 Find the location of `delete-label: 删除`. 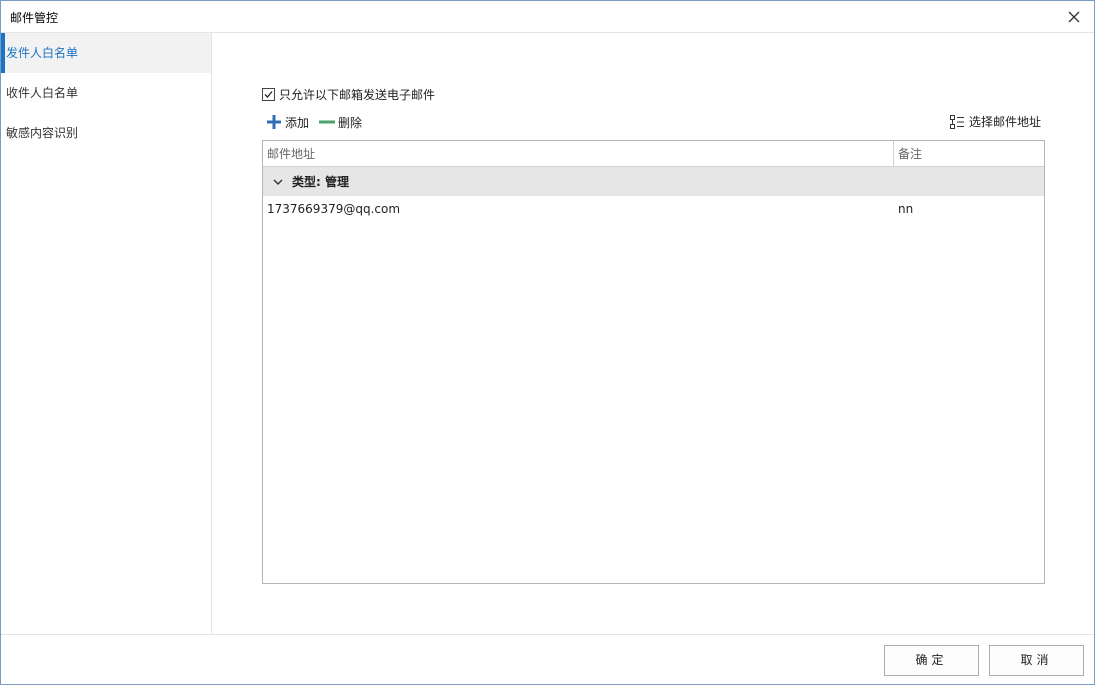

delete-label: 删除 is located at coordinates (350, 122).